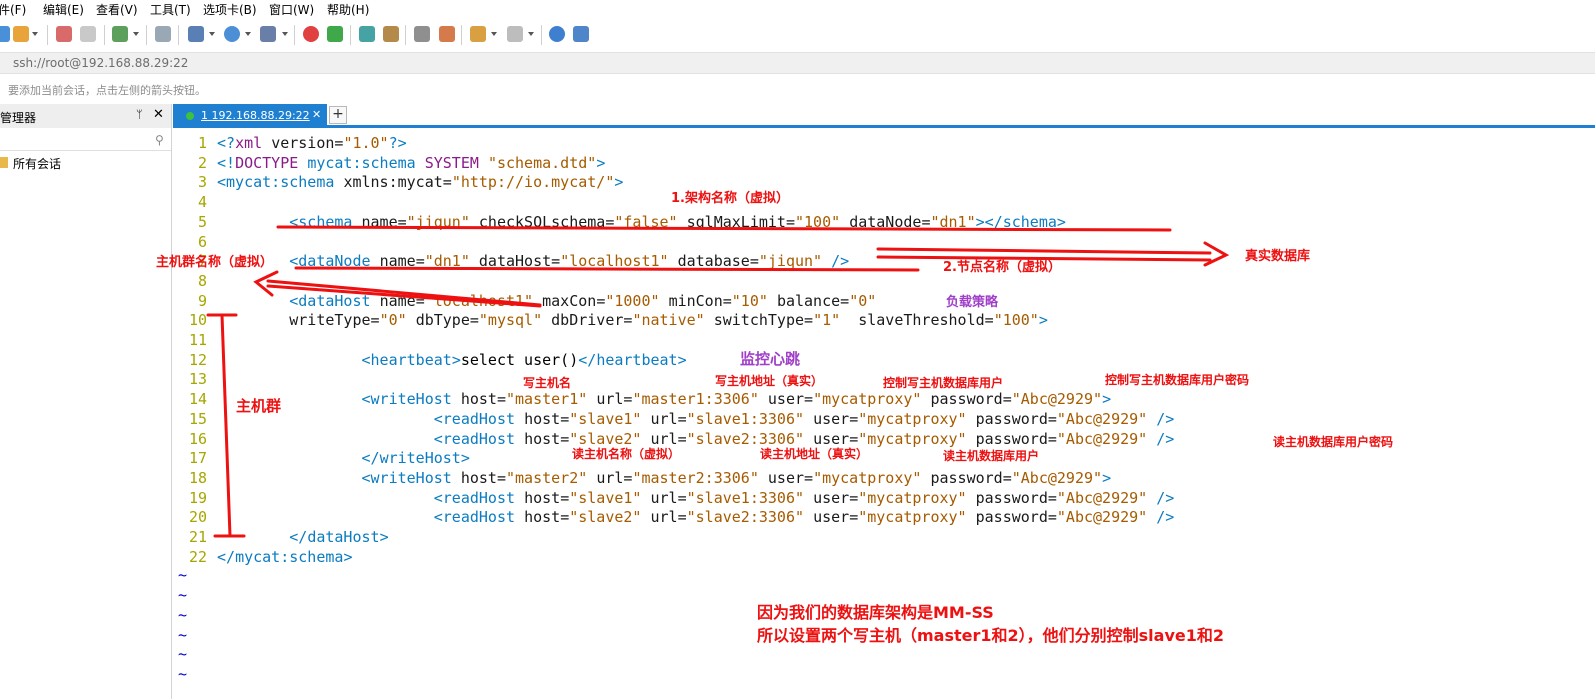 The height and width of the screenshot is (699, 1595). Describe the element at coordinates (447, 34) in the screenshot. I see `highlight-icon` at that location.